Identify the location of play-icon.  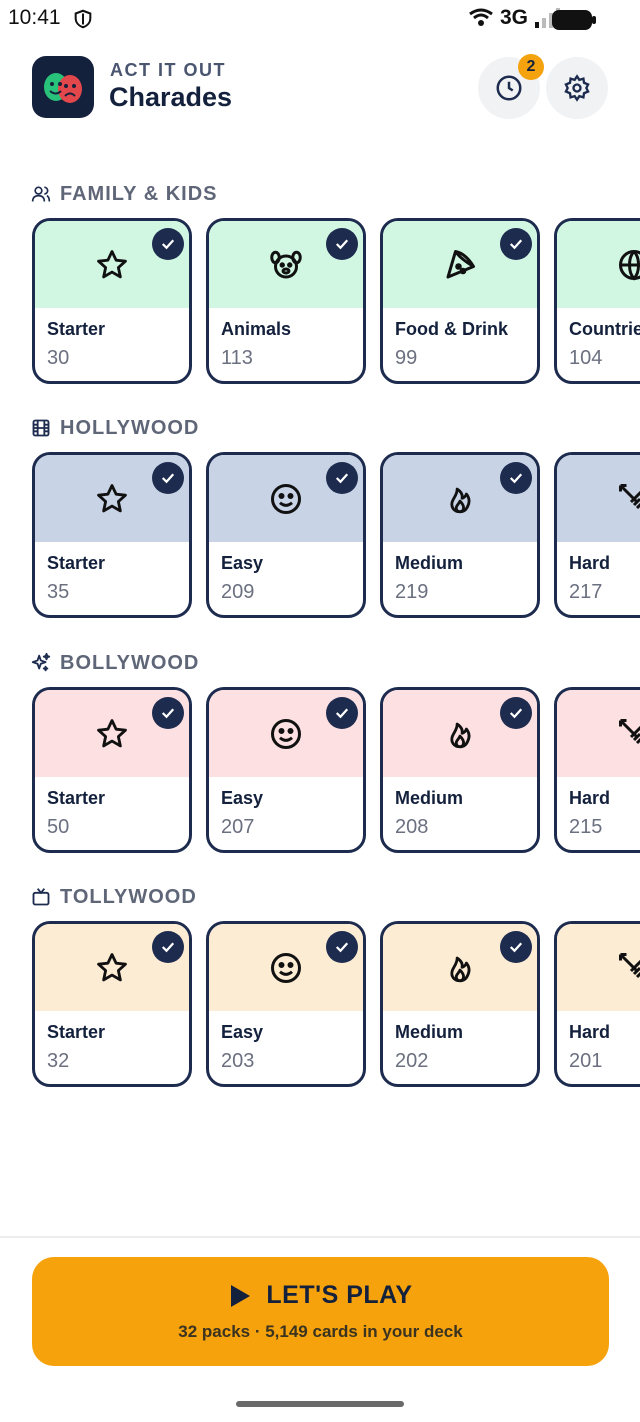
(241, 1295).